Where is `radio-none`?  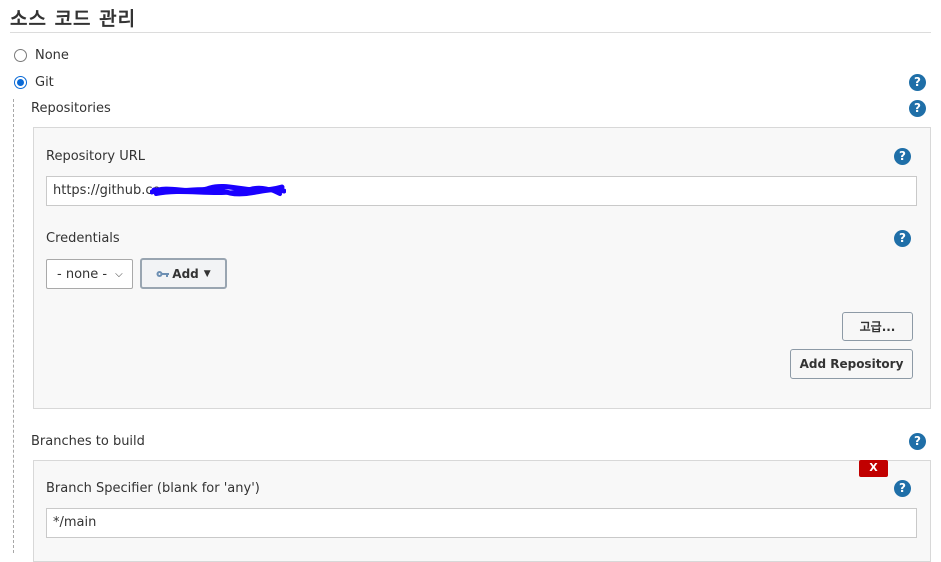 radio-none is located at coordinates (20, 55).